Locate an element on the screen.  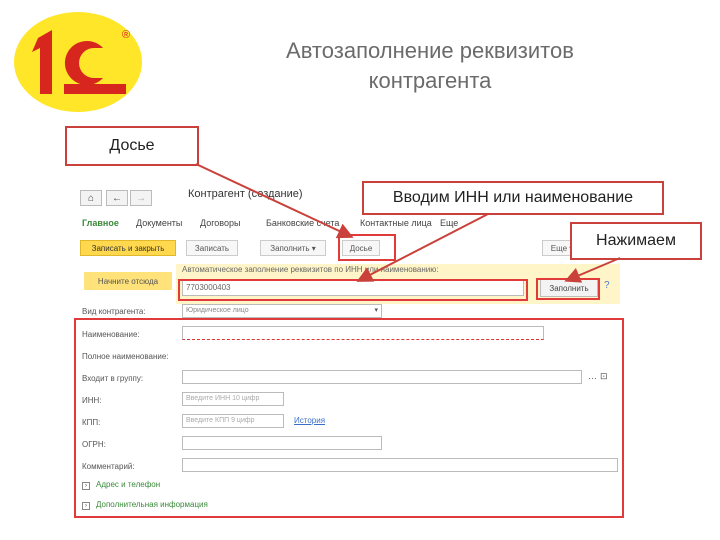
home-button: ⌂ is located at coordinates (91, 198).